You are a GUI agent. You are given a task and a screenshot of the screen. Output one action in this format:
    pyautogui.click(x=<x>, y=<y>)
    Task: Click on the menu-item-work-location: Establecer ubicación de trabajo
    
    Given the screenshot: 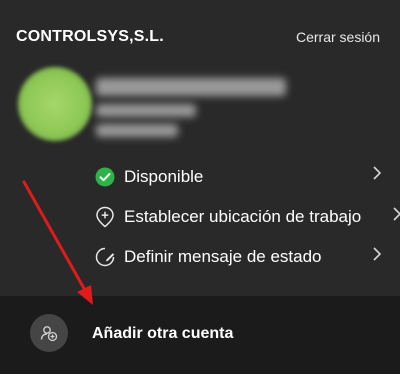 What is the action you would take?
    pyautogui.click(x=244, y=217)
    